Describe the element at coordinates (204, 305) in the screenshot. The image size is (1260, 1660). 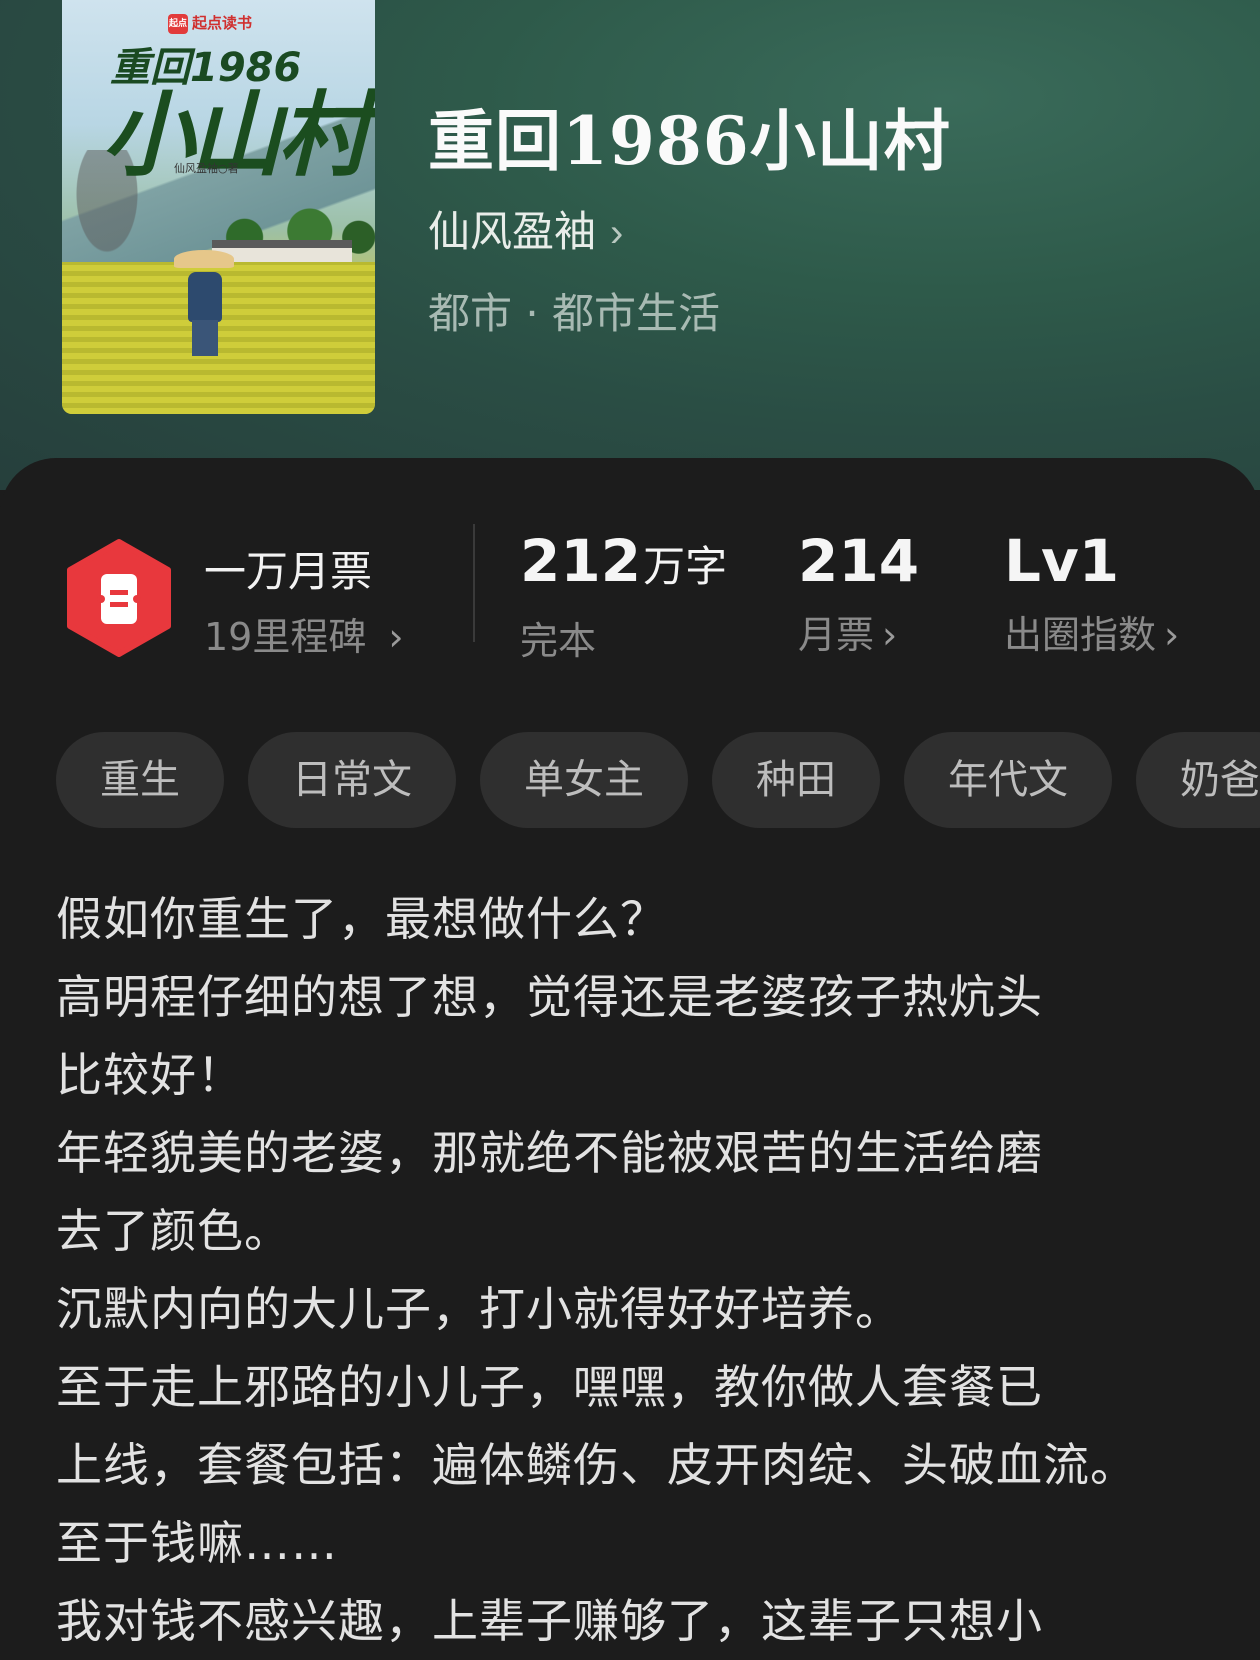
I see `cover-farmer-art` at that location.